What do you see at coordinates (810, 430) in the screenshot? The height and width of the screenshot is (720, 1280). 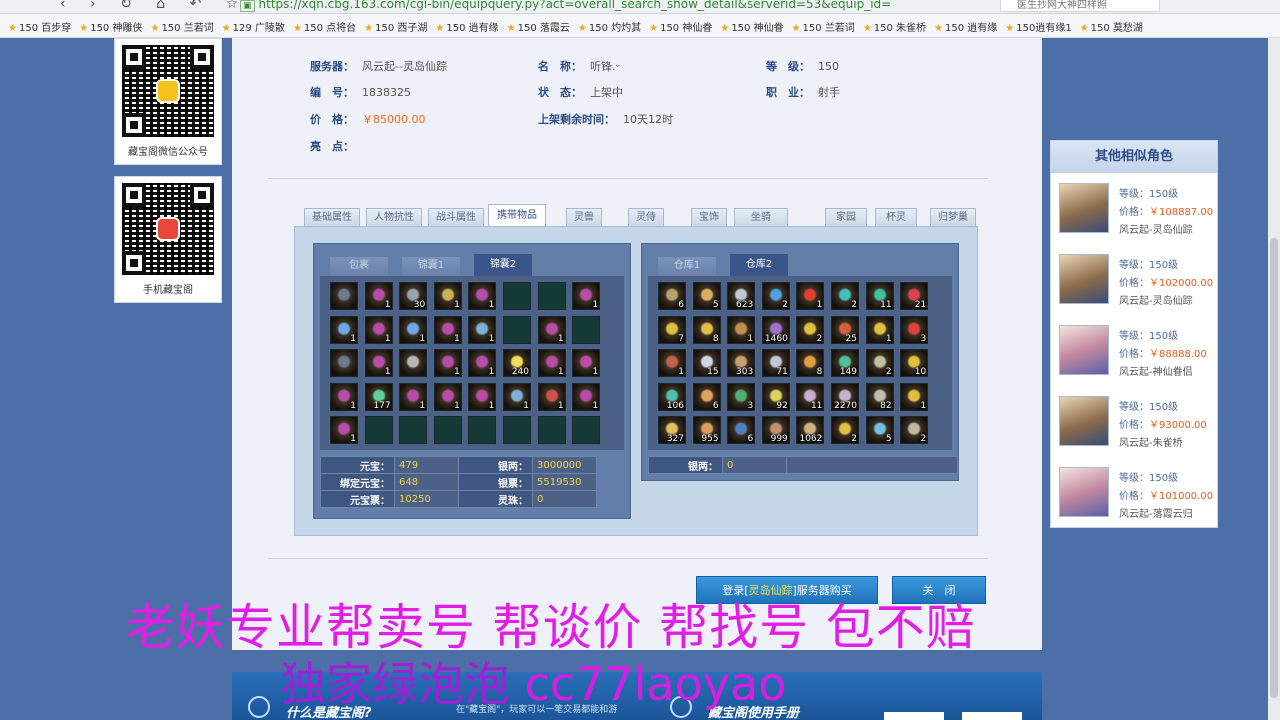 I see `item-slot: 1062` at bounding box center [810, 430].